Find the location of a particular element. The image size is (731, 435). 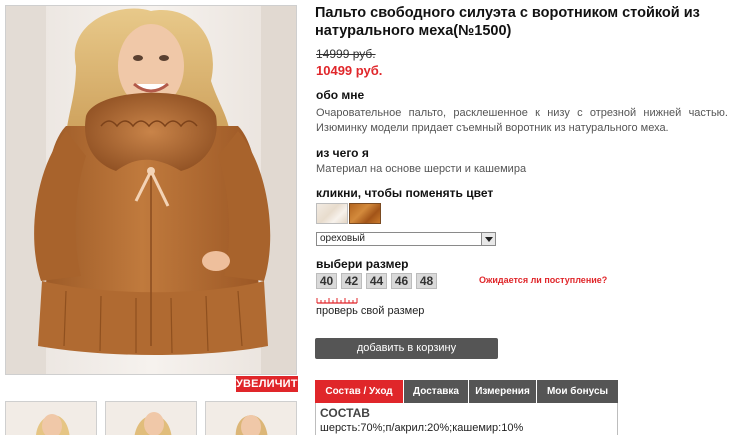

thumbnail-2-image is located at coordinates (151, 418).